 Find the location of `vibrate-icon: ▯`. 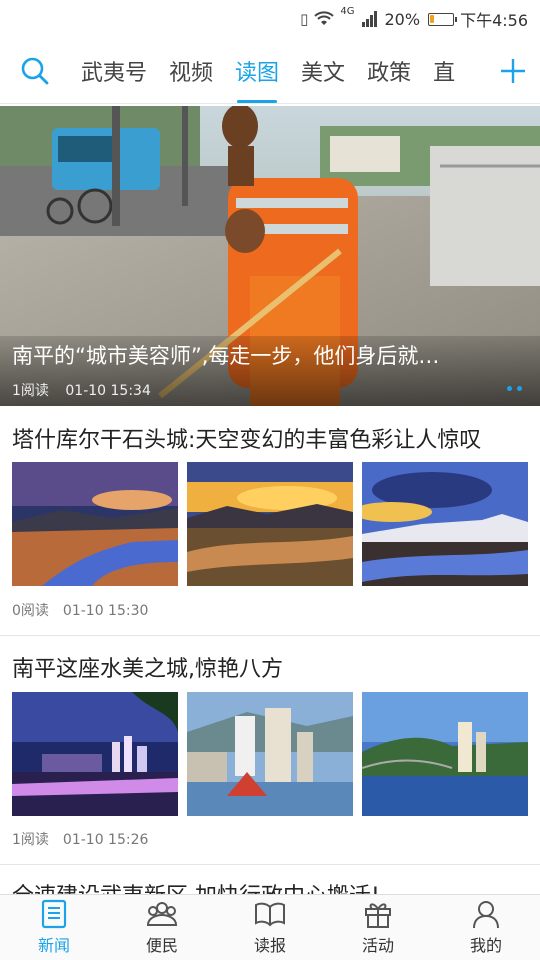

vibrate-icon: ▯ is located at coordinates (304, 19).